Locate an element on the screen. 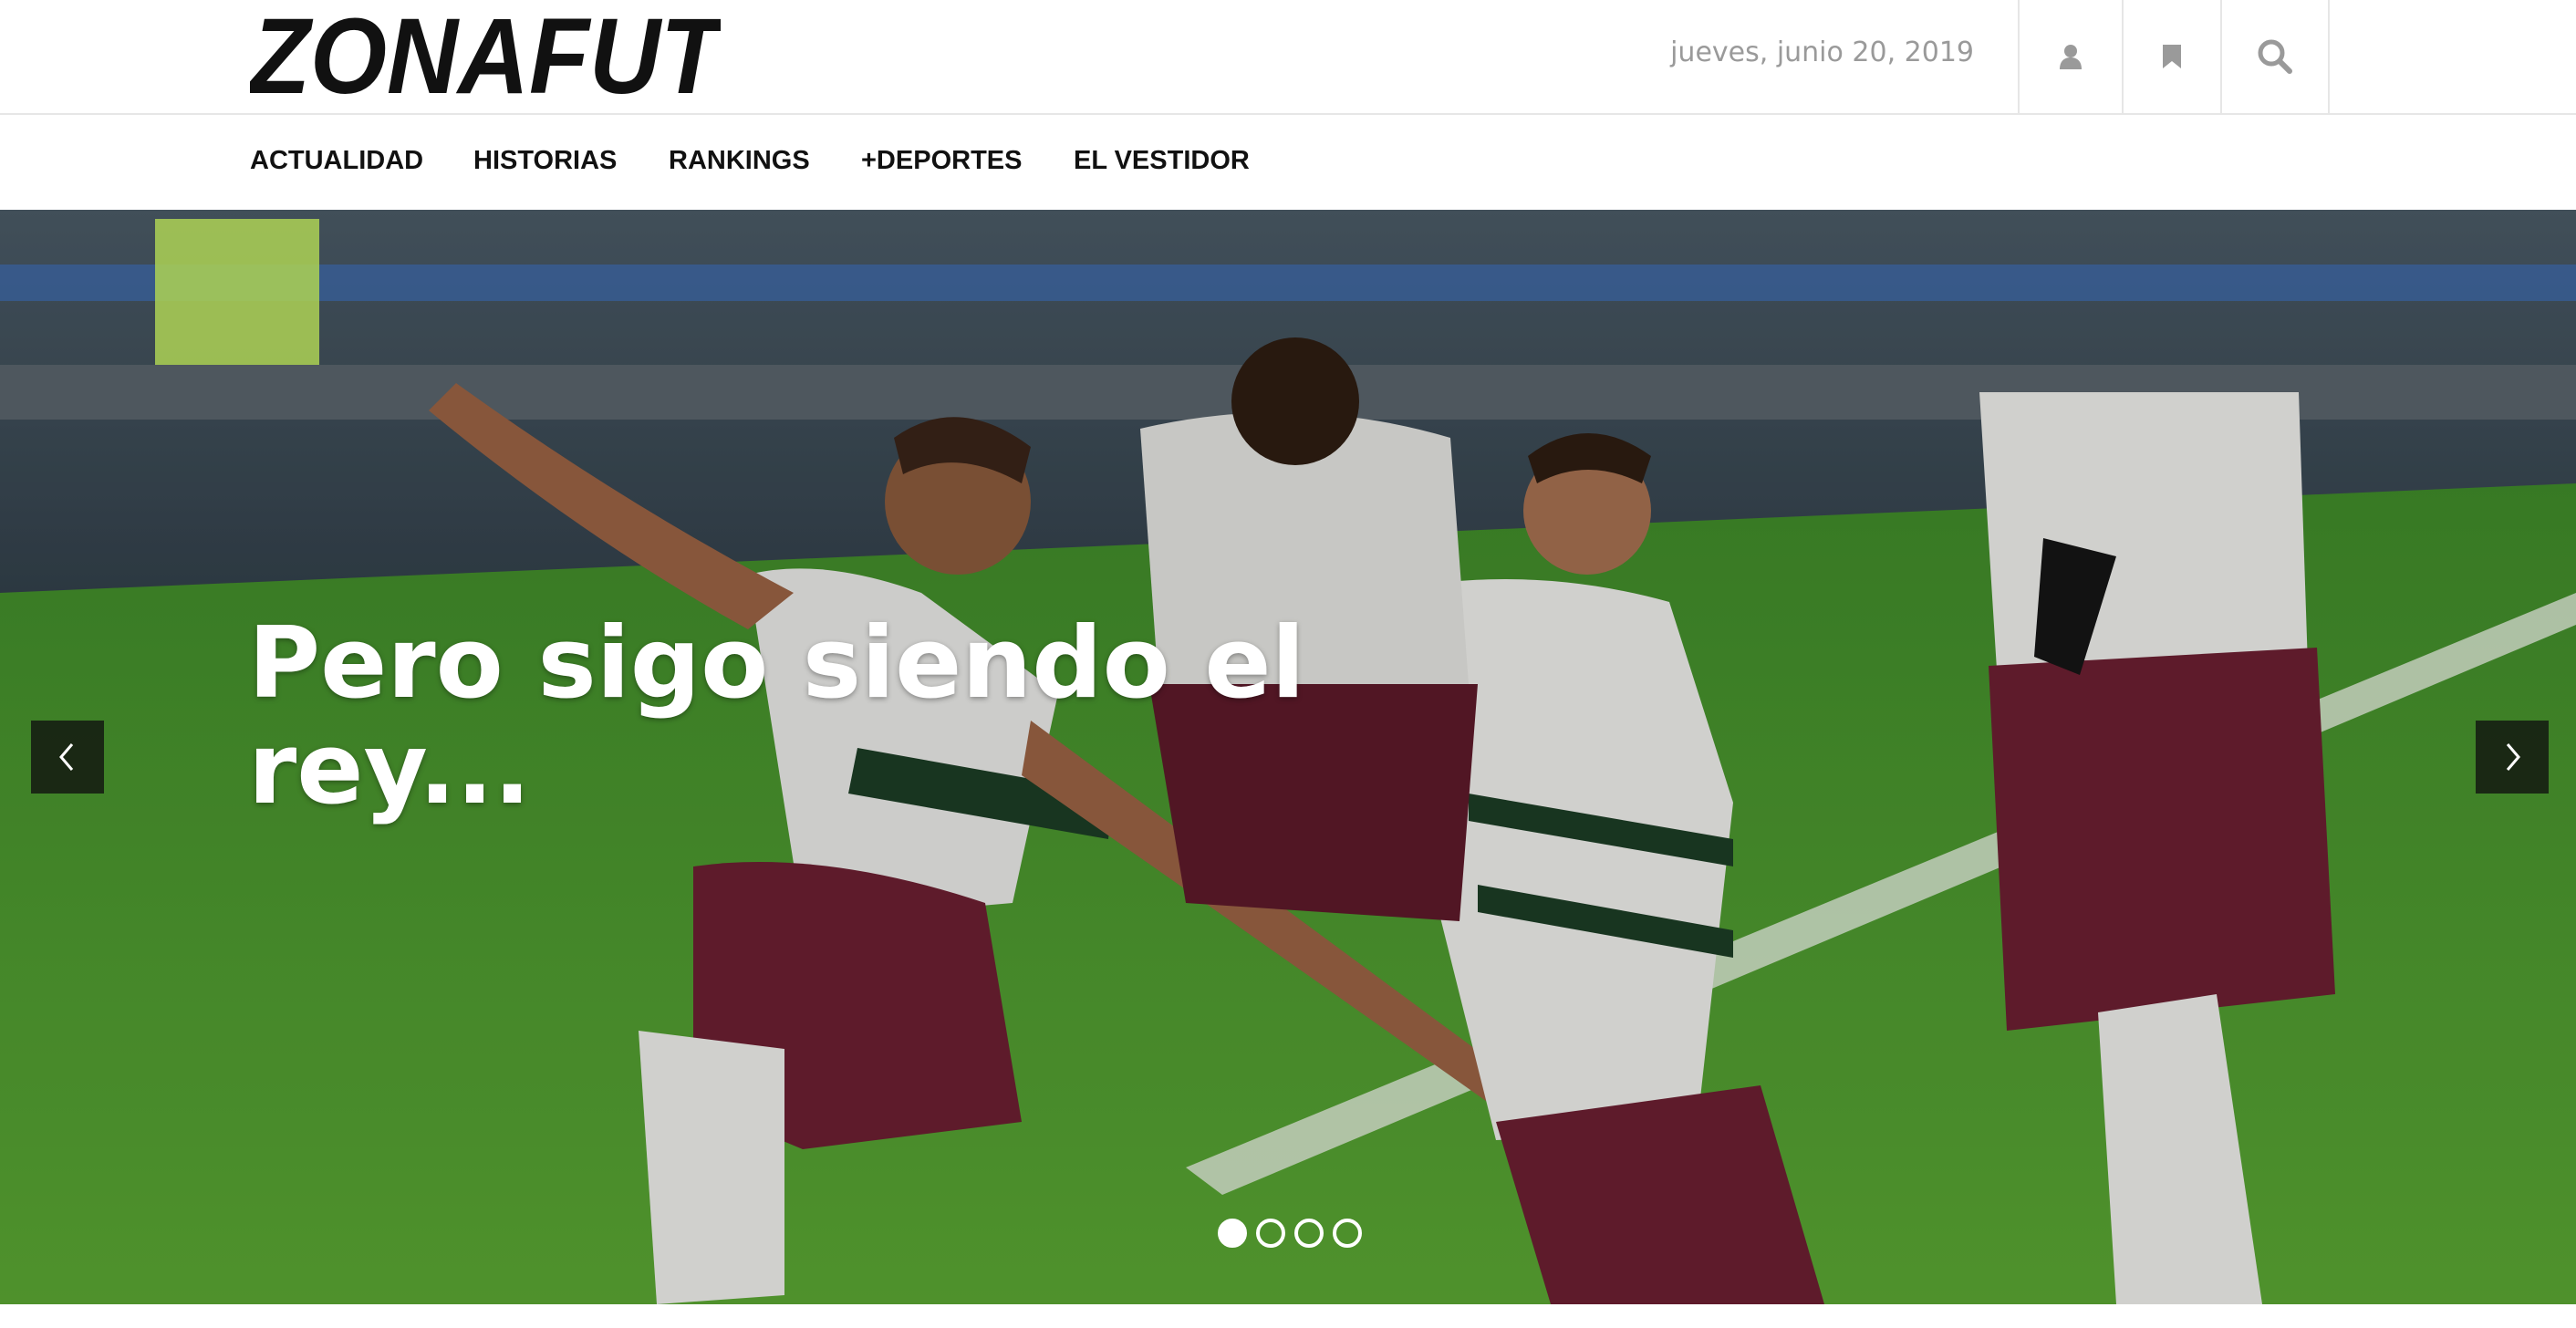 The height and width of the screenshot is (1328, 2576). bookmark-icon is located at coordinates (2172, 56).